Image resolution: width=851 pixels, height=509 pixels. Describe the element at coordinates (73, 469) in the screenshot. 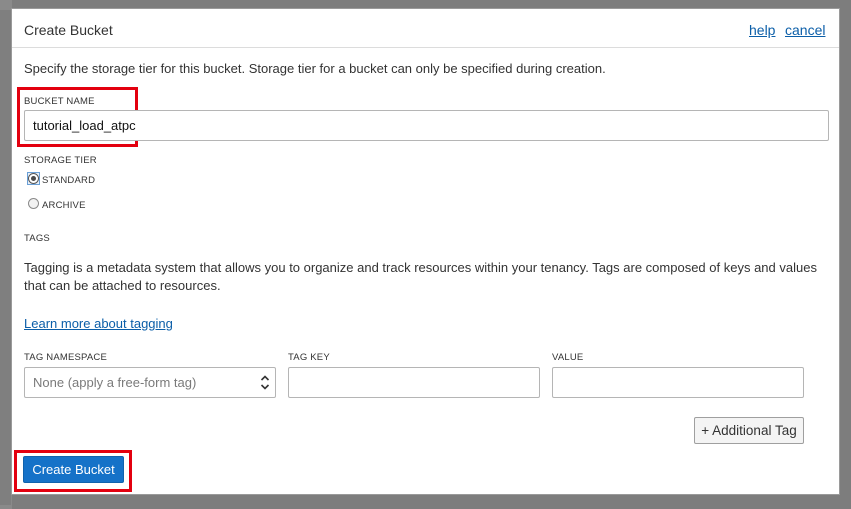

I see `create-bucket-button: Create Bucket` at that location.